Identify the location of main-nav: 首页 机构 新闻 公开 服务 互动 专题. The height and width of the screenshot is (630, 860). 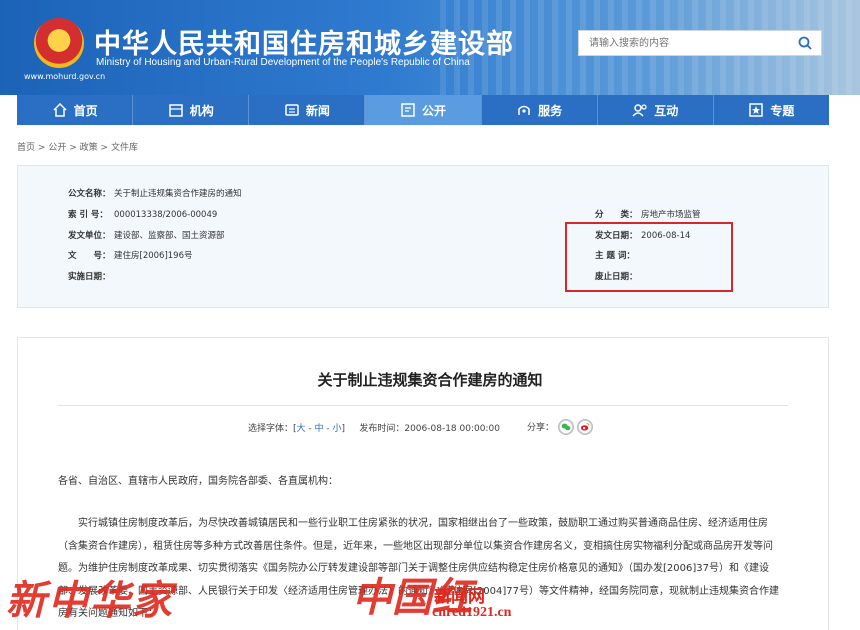
(423, 110).